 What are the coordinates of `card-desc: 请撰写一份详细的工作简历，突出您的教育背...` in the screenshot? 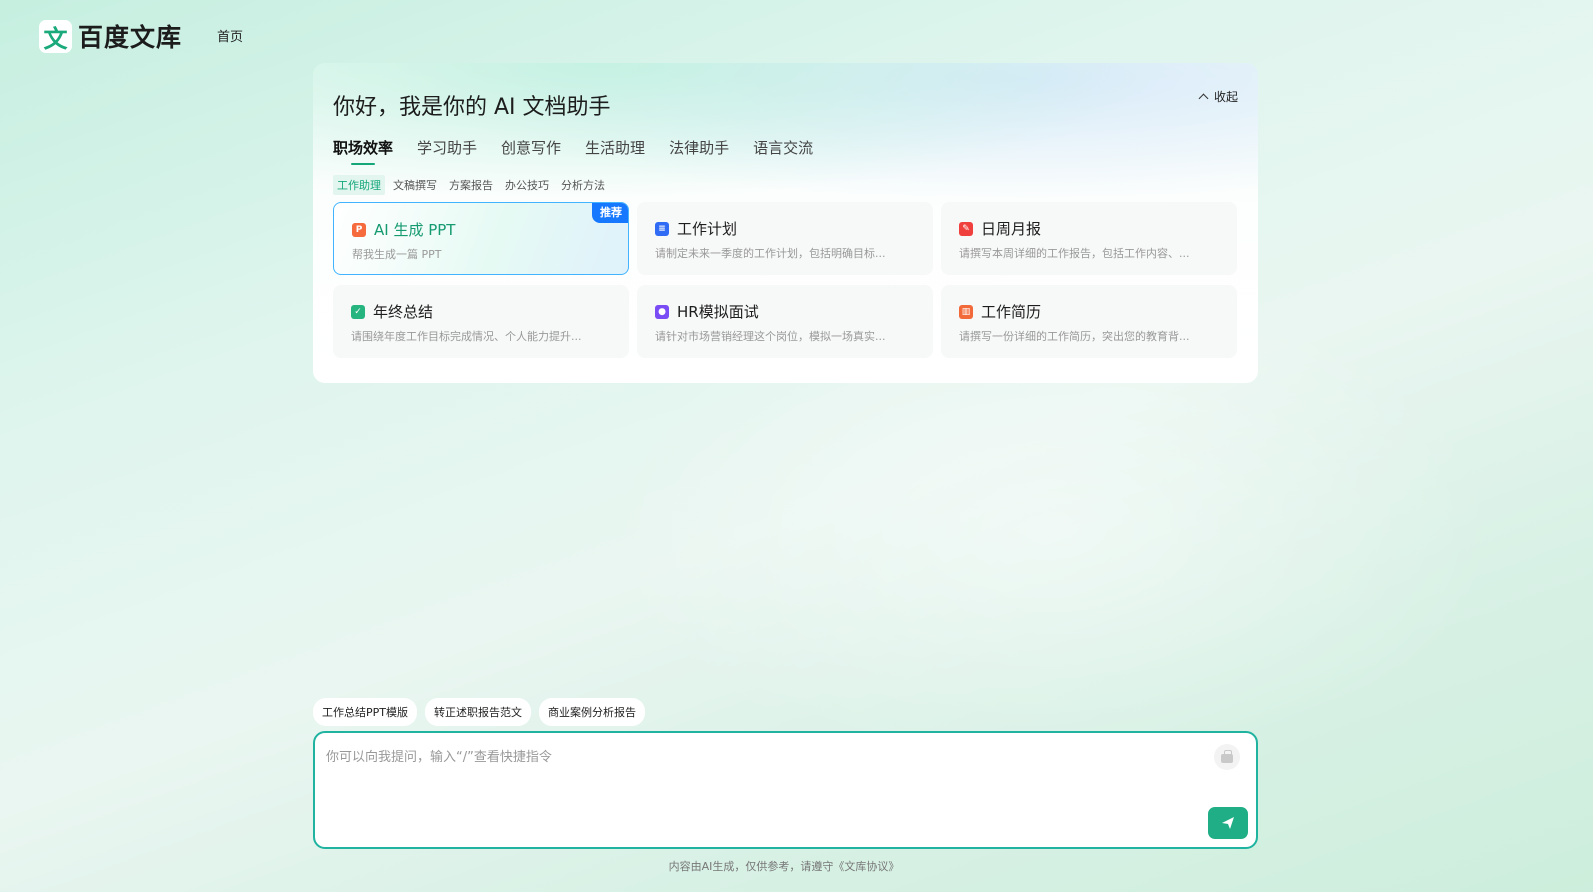 It's located at (1074, 336).